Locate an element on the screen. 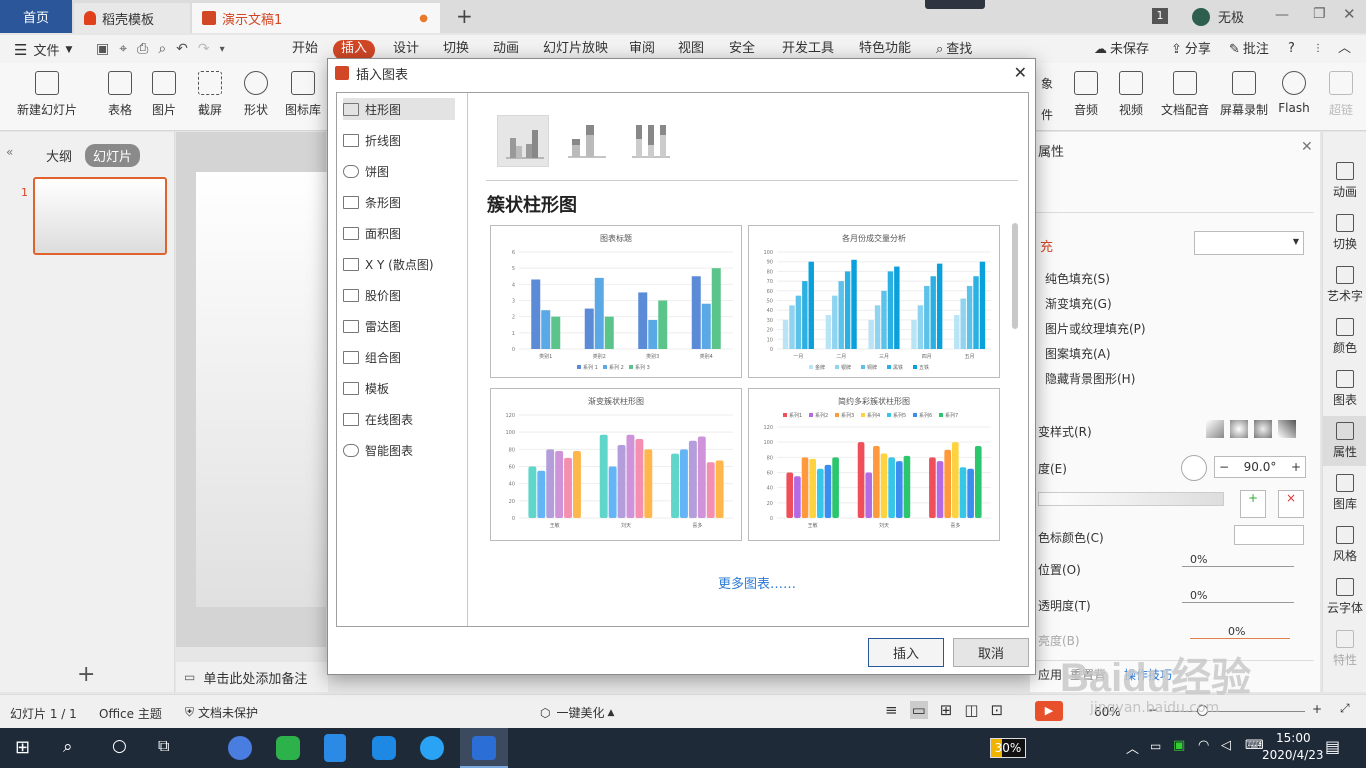 Image resolution: width=1366 pixels, height=768 pixels. menu-slideshow: 幻灯片放映 is located at coordinates (575, 50).